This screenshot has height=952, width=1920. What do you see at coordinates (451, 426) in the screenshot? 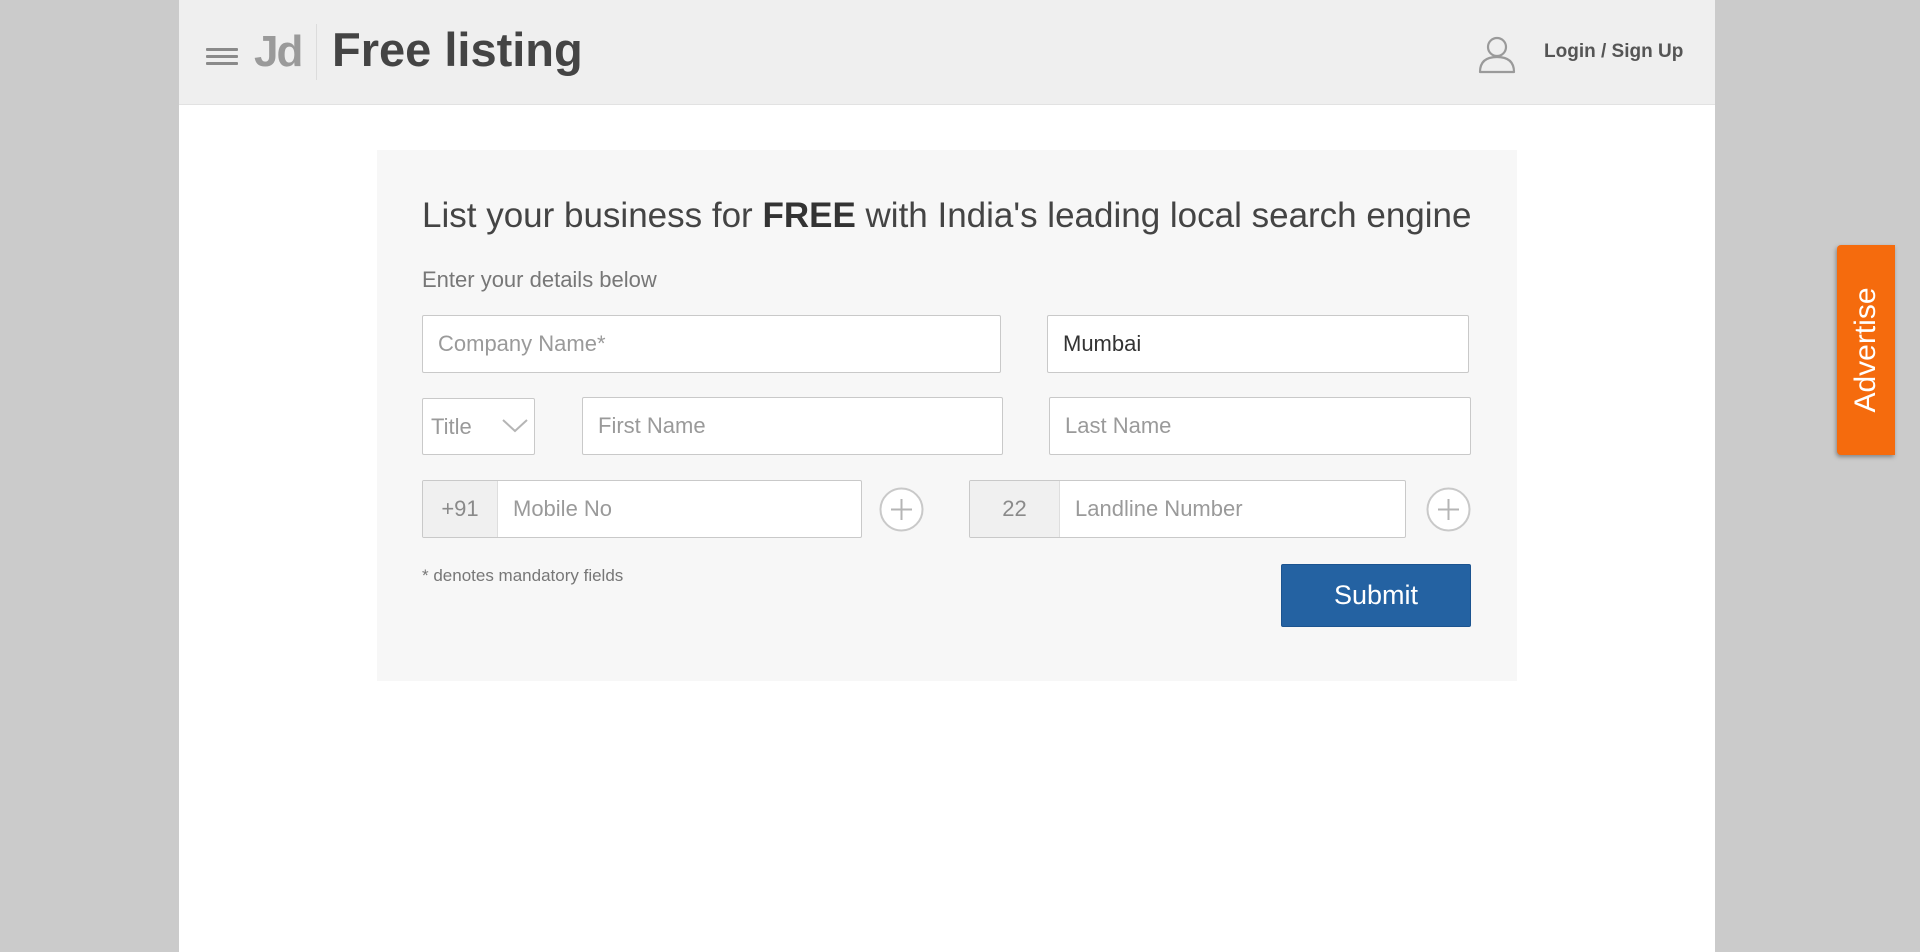
I see `title-select-value: Title` at bounding box center [451, 426].